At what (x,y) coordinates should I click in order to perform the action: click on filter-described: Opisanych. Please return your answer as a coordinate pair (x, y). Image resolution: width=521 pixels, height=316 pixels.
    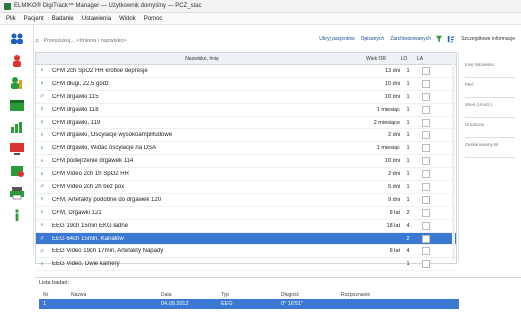
    Looking at the image, I should click on (373, 39).